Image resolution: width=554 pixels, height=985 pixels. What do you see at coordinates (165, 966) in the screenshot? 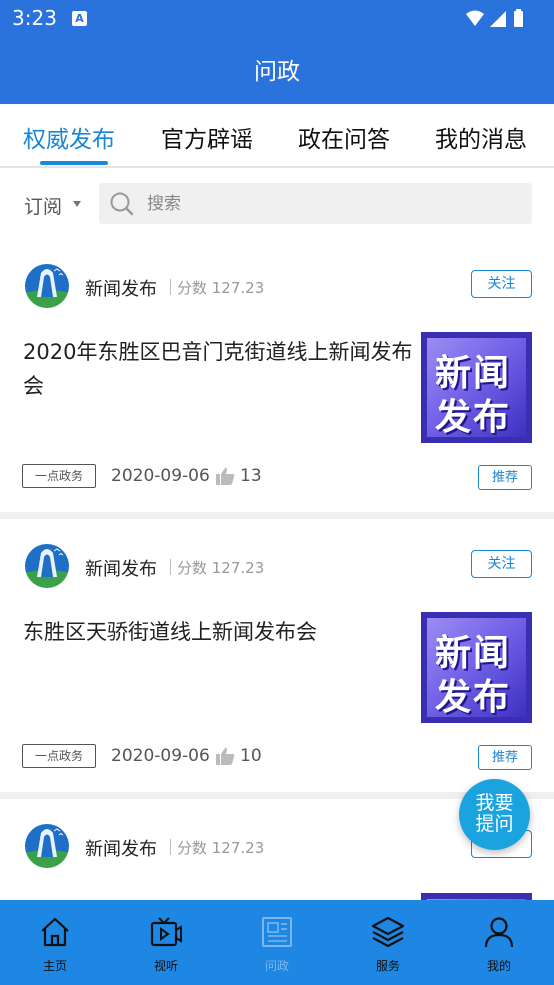
I see `nav-label: 视听` at bounding box center [165, 966].